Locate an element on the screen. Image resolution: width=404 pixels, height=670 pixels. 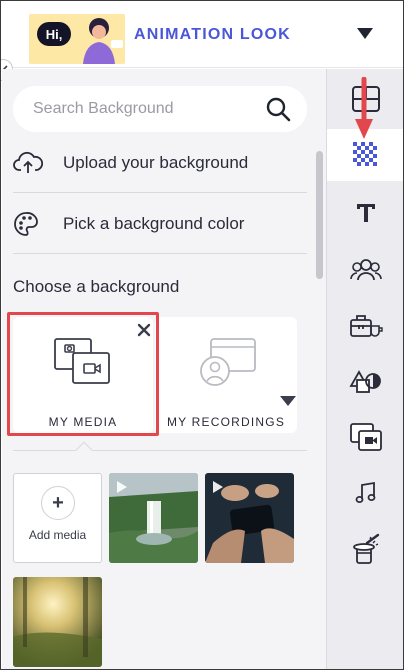
media-item-hands-phone is located at coordinates (249, 518).